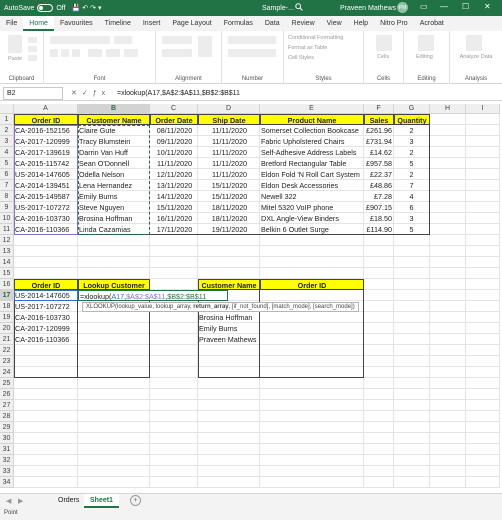 This screenshot has width=502, height=520. What do you see at coordinates (174, 109) in the screenshot?
I see `column-header-c: C` at bounding box center [174, 109].